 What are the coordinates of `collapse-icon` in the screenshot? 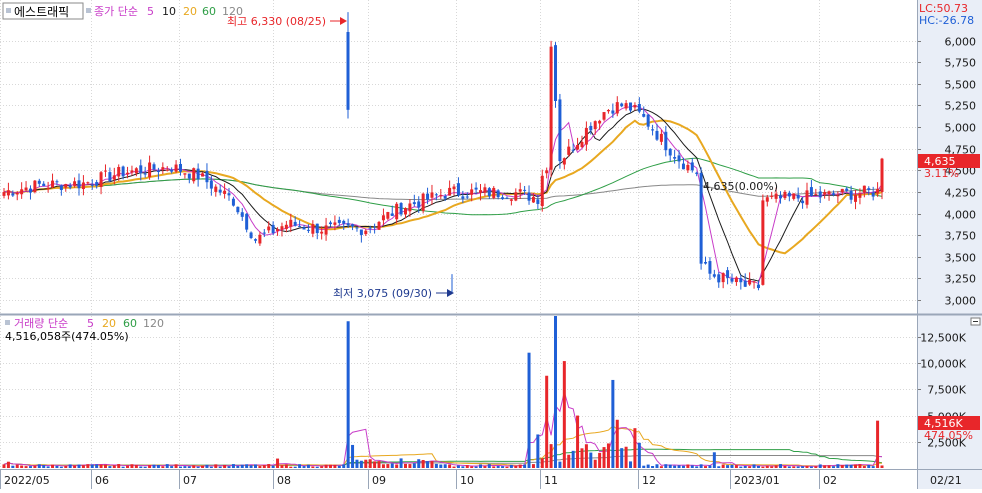 It's located at (8, 10).